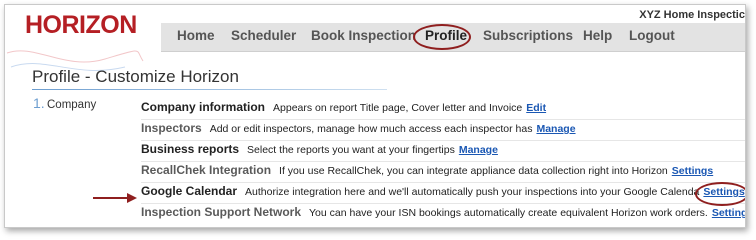 This screenshot has width=756, height=240. What do you see at coordinates (597, 35) in the screenshot?
I see `nav-help: Help` at bounding box center [597, 35].